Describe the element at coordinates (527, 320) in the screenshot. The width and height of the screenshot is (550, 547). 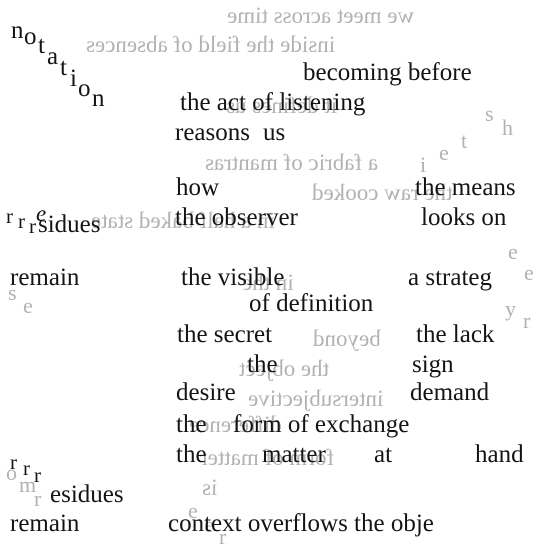
I see `stray-letter-11: r` at that location.